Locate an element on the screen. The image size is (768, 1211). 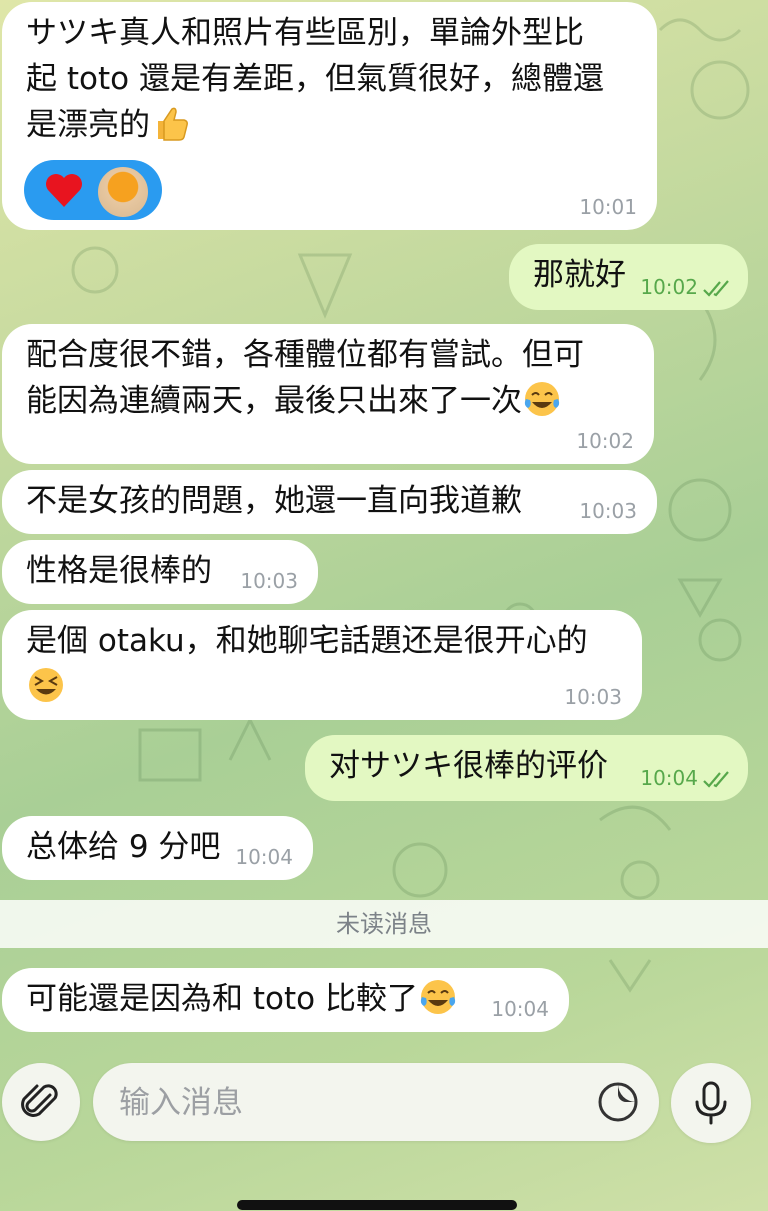
message-bubble: 那就好 10:02 is located at coordinates (628, 277).